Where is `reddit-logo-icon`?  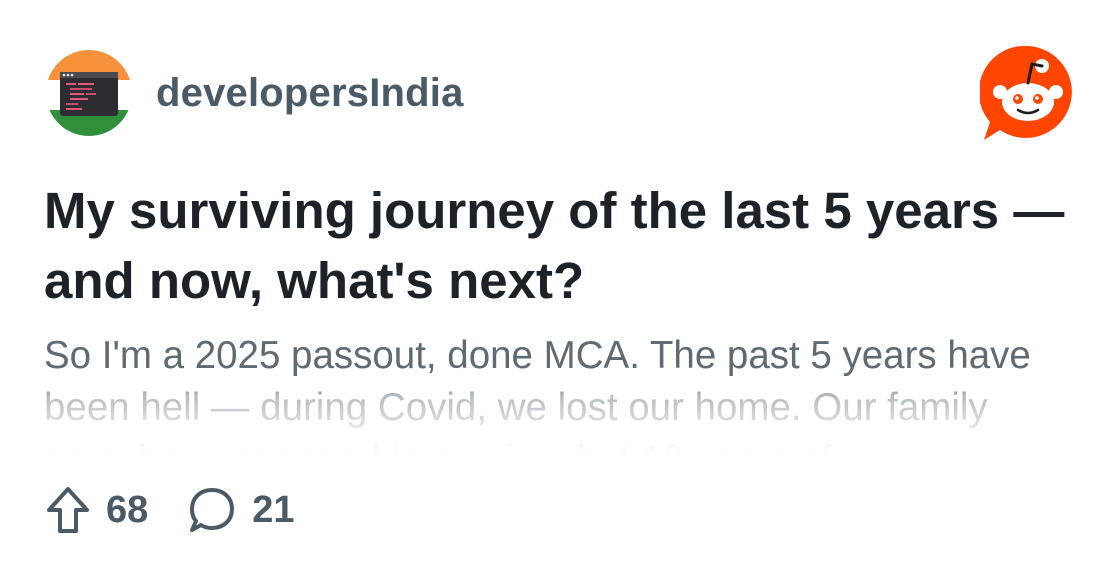
reddit-logo-icon is located at coordinates (1027, 92).